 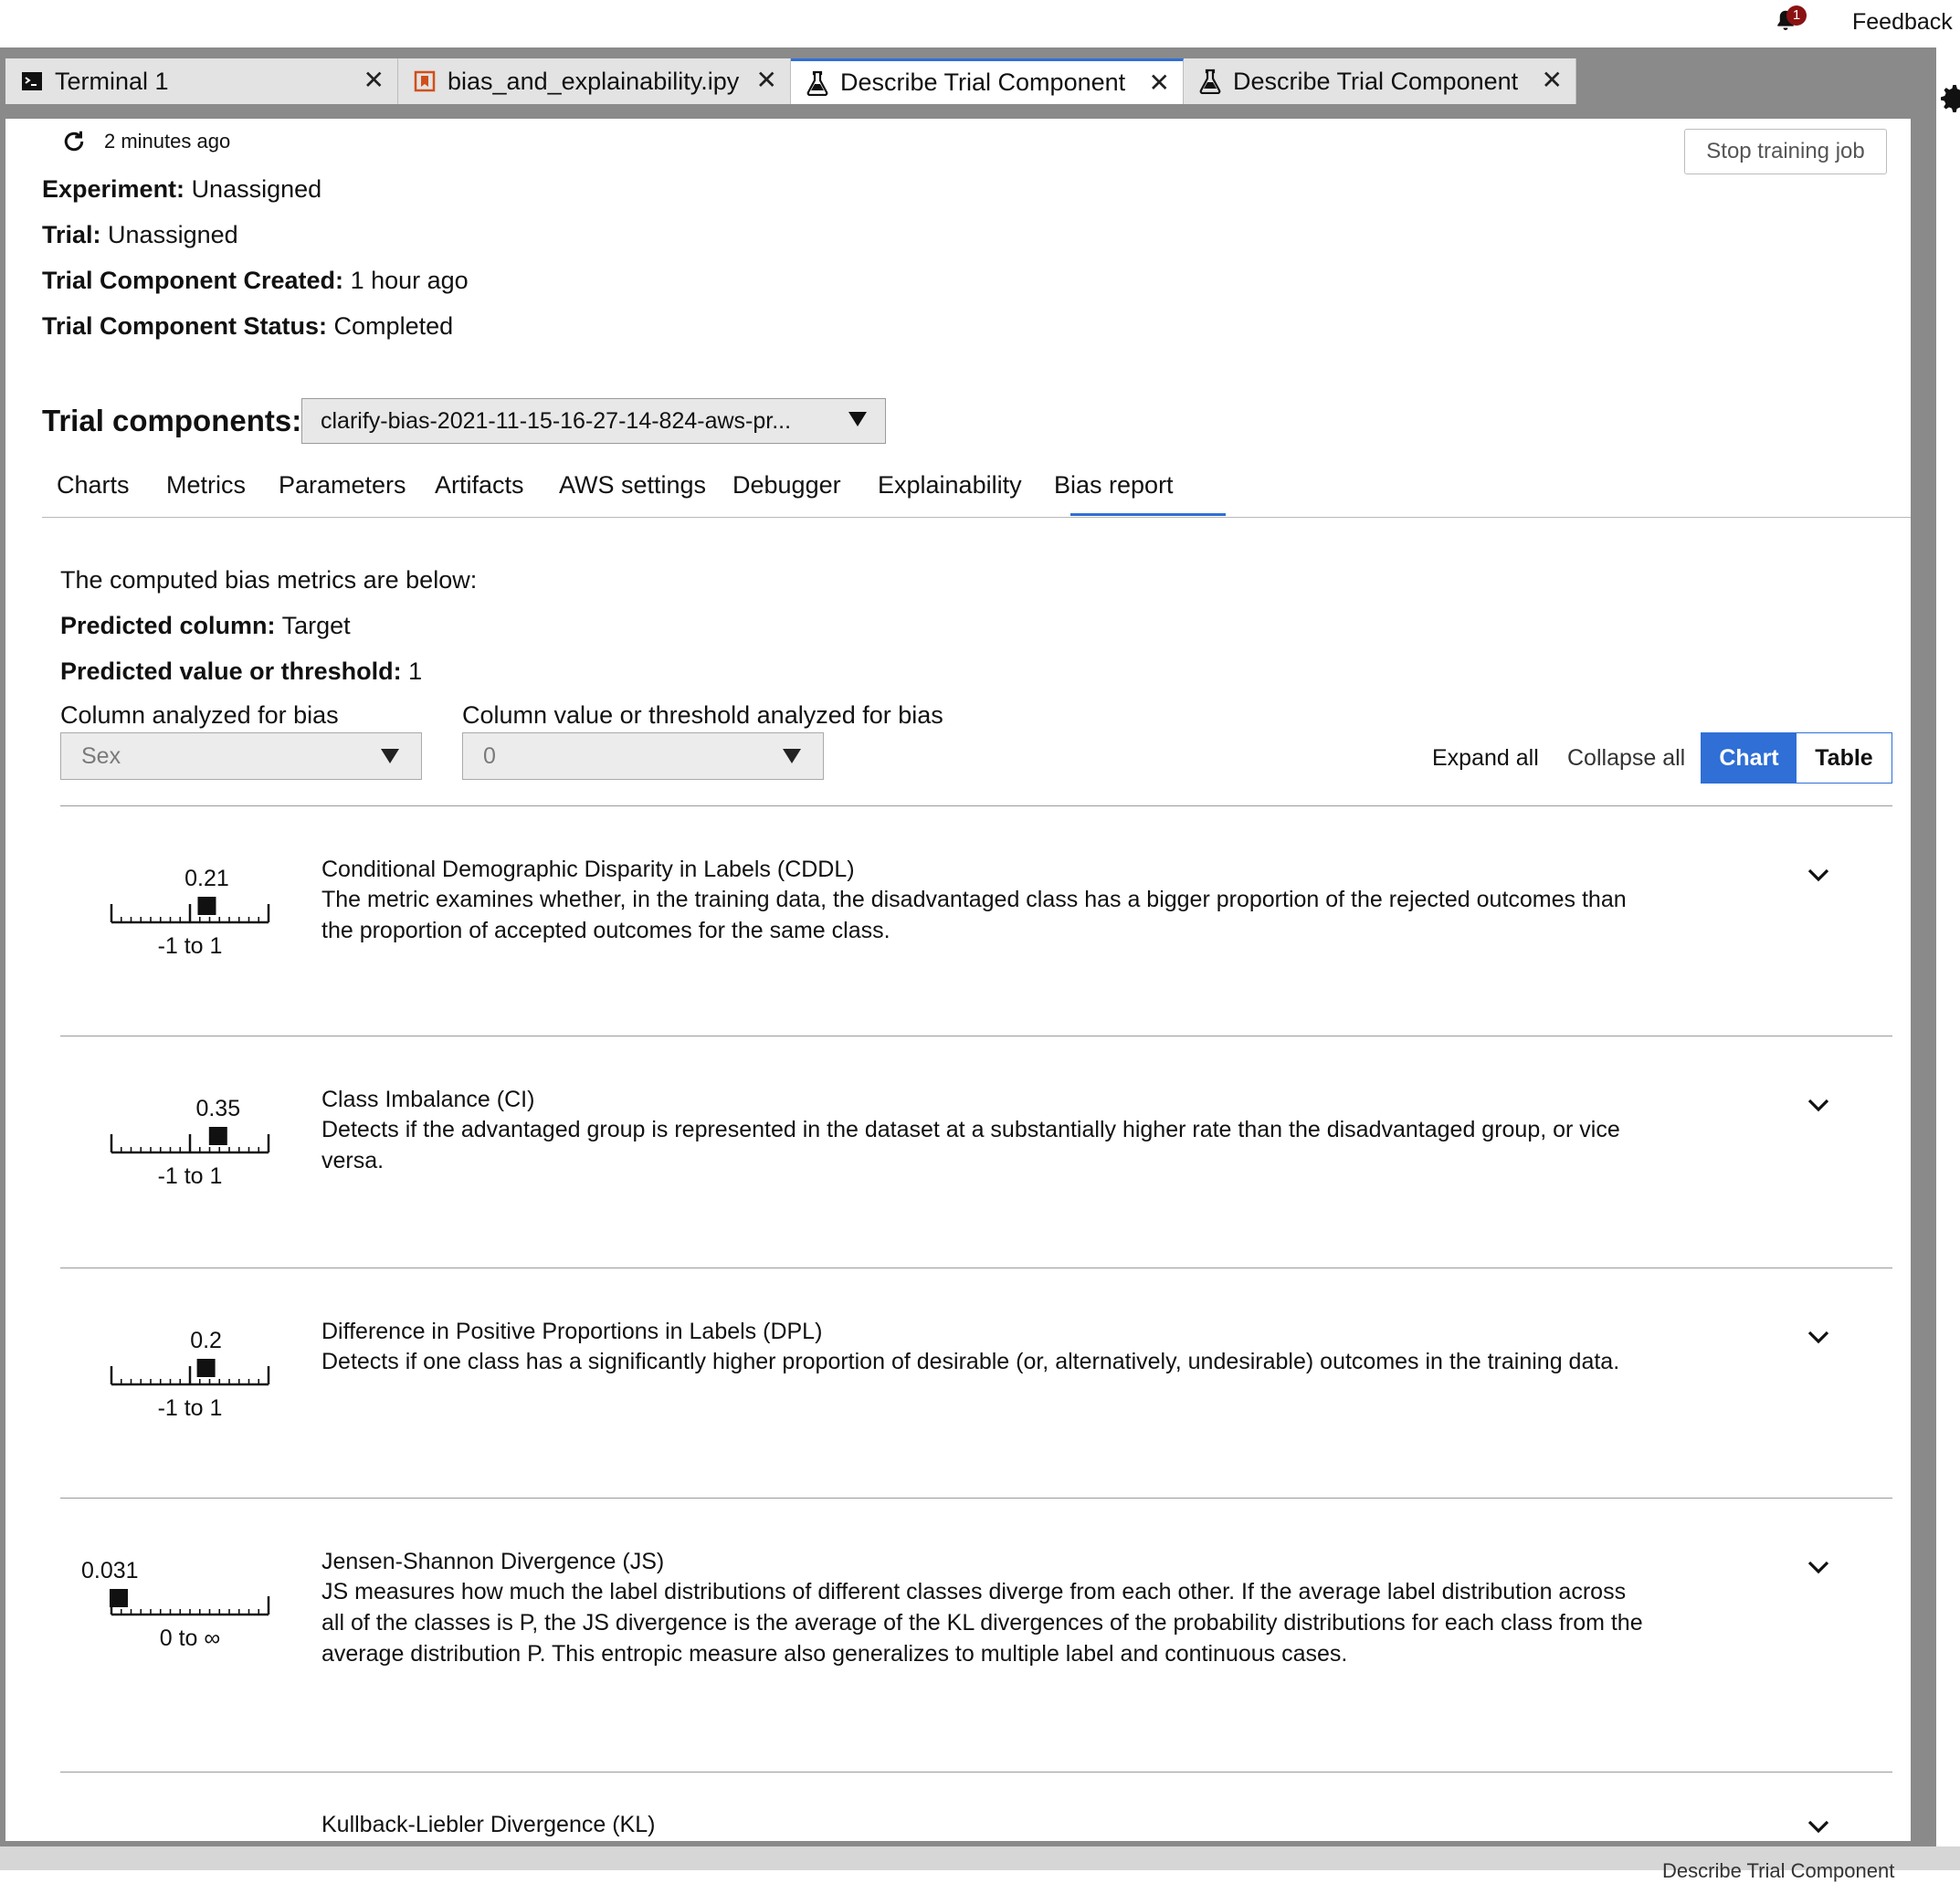 What do you see at coordinates (1785, 151) in the screenshot?
I see `stop-training-job-button: Stop training job` at bounding box center [1785, 151].